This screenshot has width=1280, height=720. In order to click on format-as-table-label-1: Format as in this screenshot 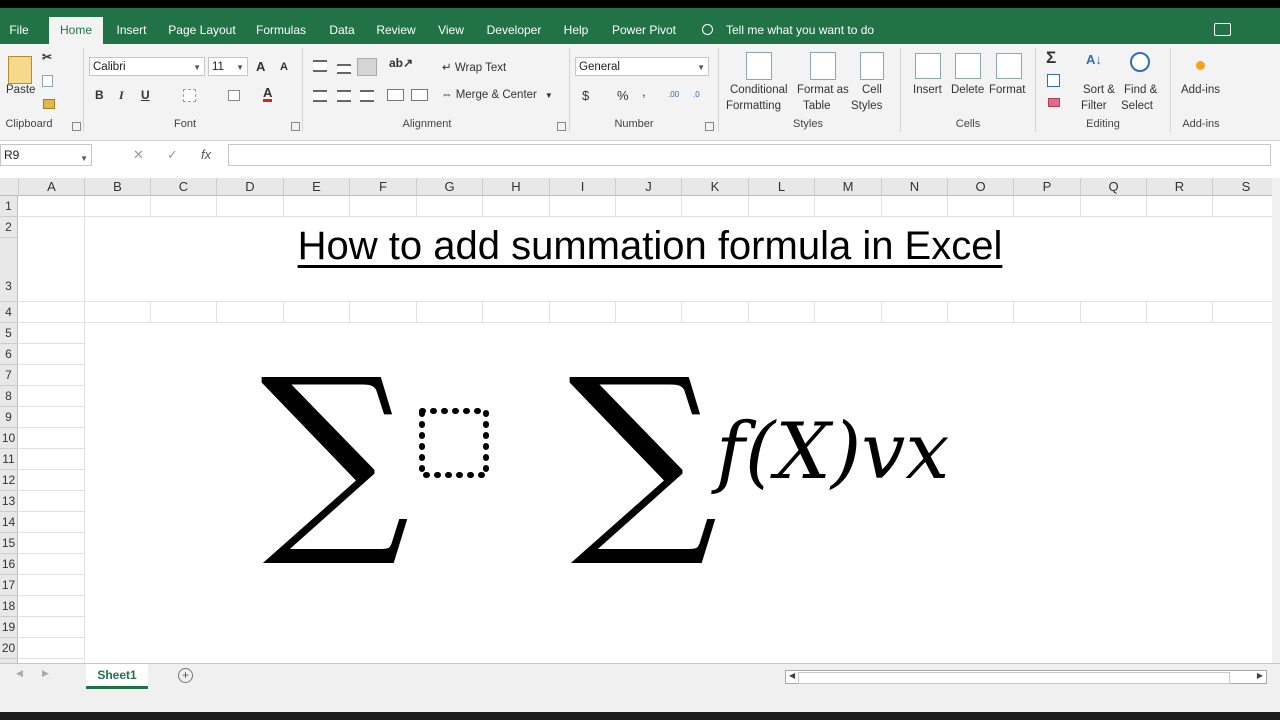, I will do `click(823, 90)`.